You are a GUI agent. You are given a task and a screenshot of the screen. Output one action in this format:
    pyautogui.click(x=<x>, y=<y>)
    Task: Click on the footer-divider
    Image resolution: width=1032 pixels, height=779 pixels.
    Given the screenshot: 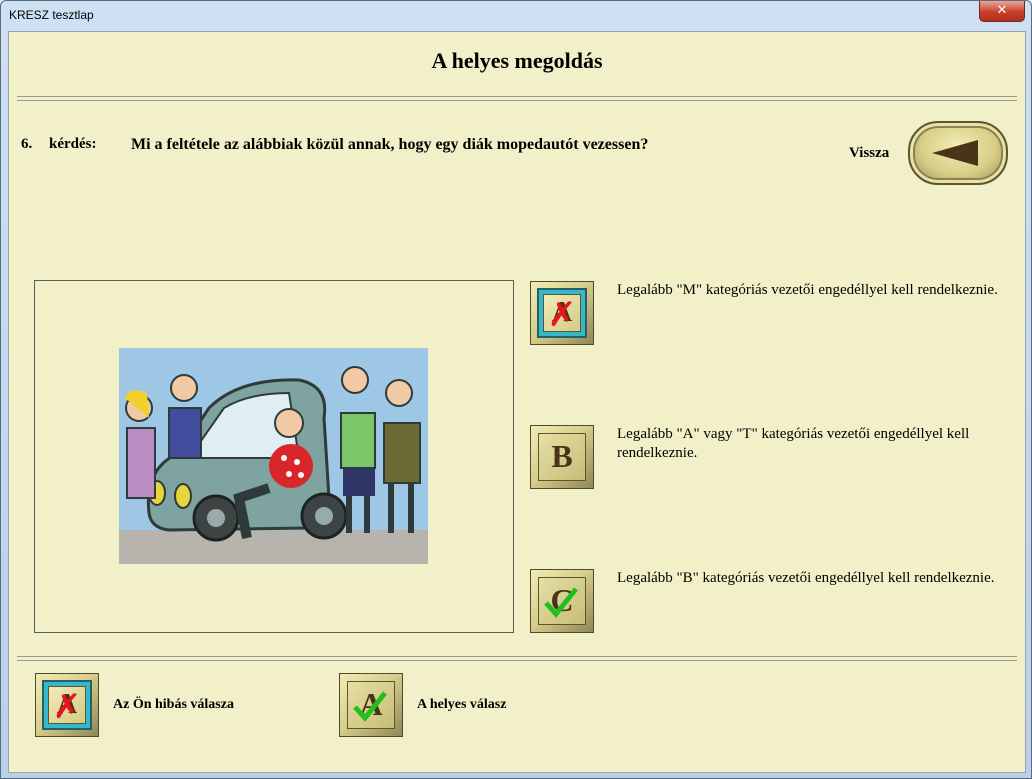 What is the action you would take?
    pyautogui.click(x=517, y=658)
    